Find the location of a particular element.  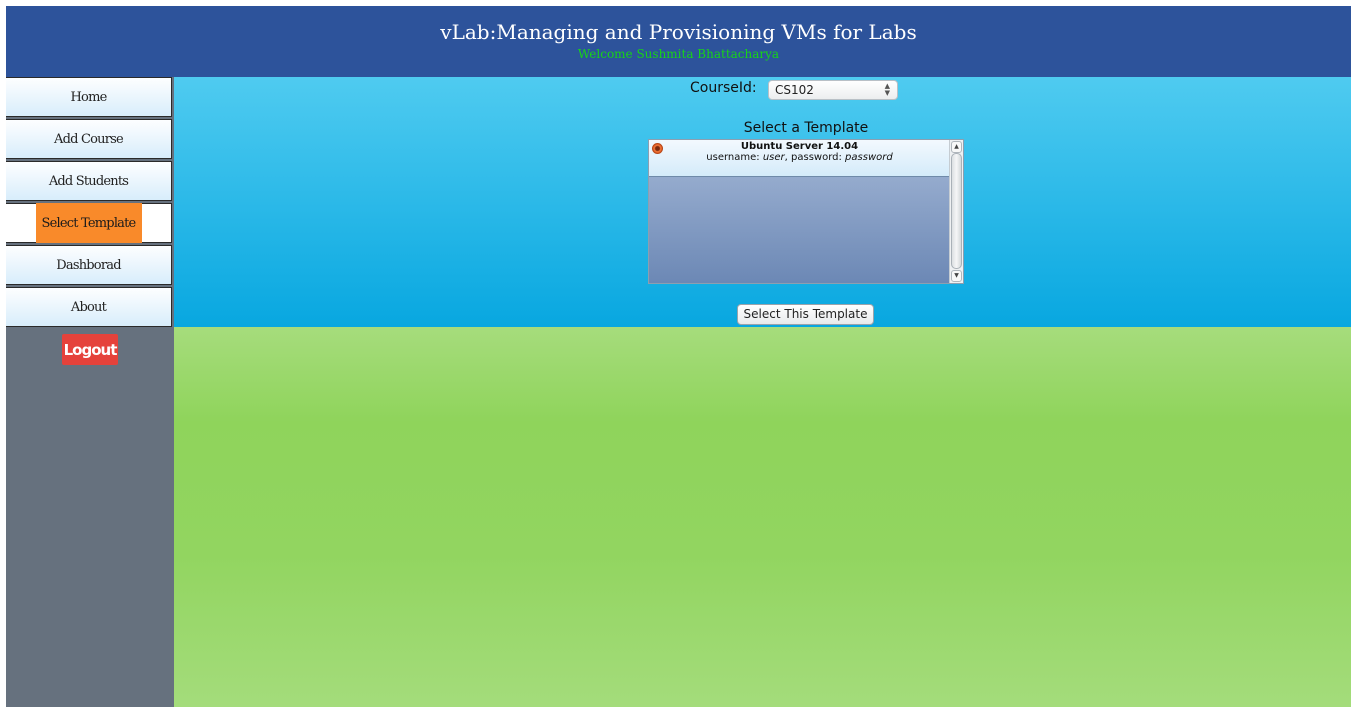

logout-button: Logout is located at coordinates (90, 349).